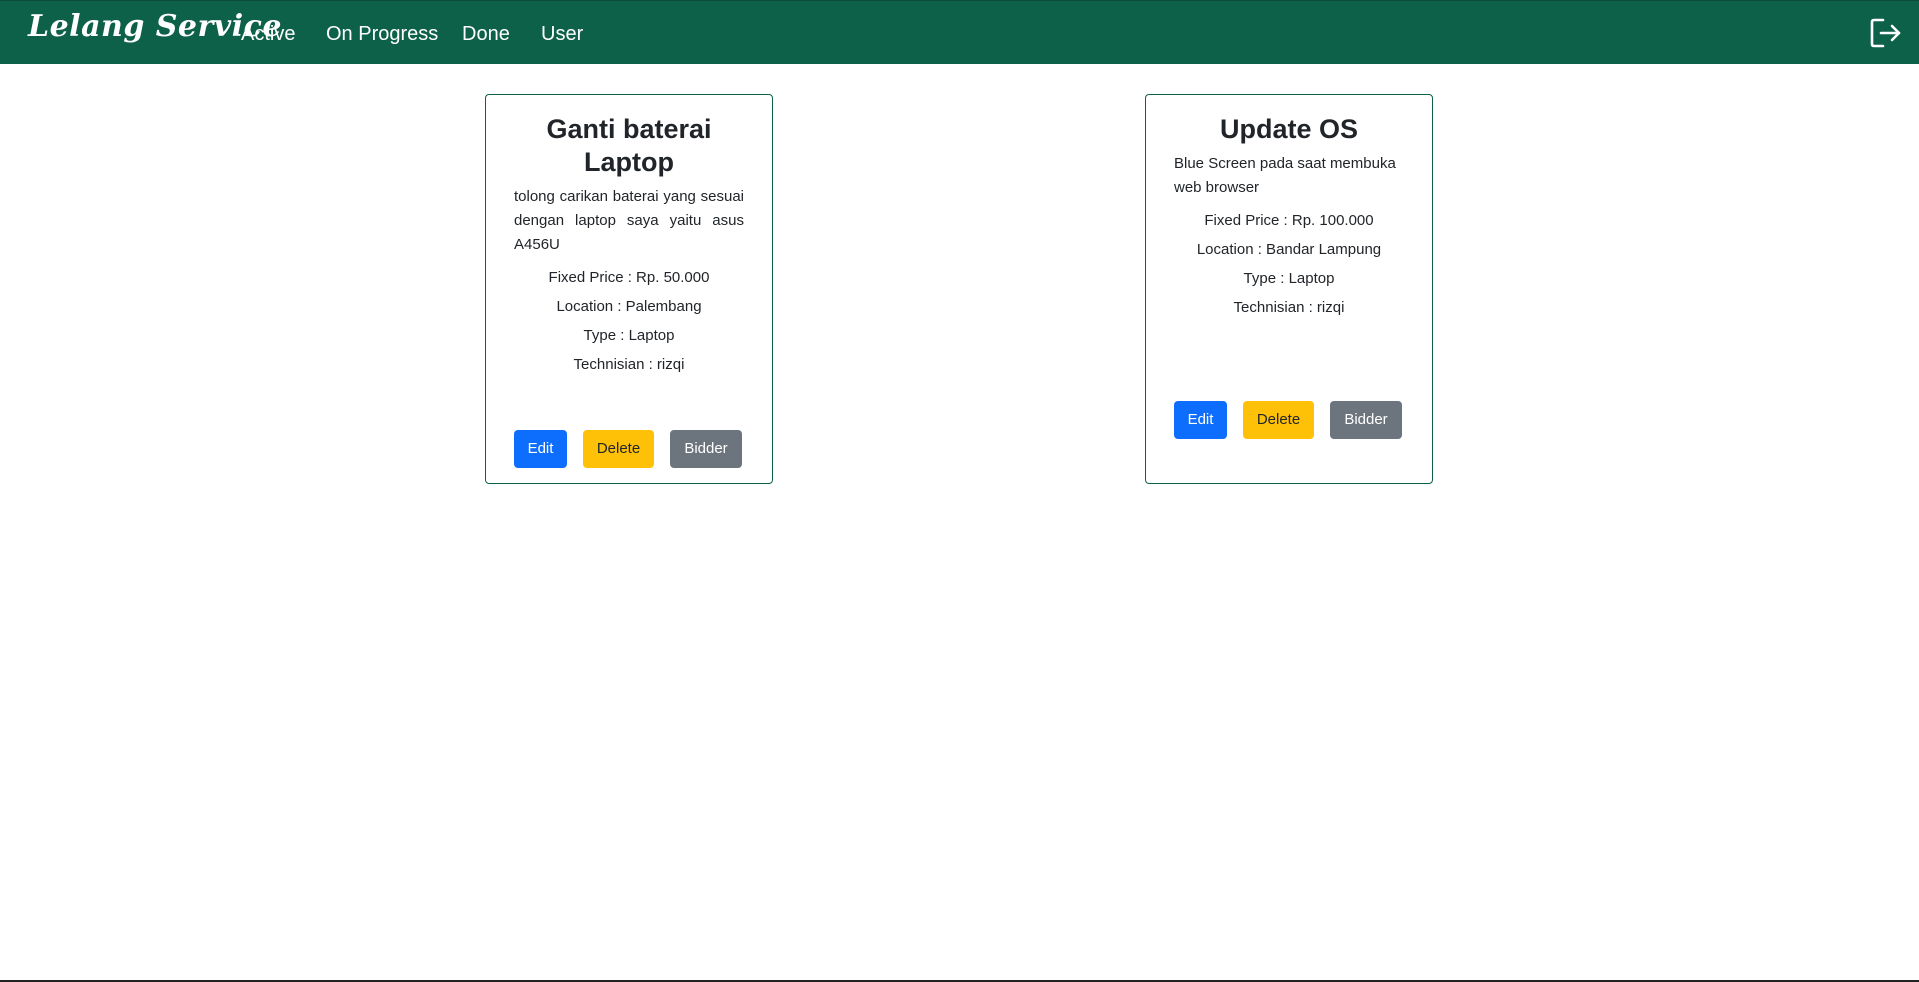 The image size is (1919, 982). I want to click on logout-icon, so click(1886, 33).